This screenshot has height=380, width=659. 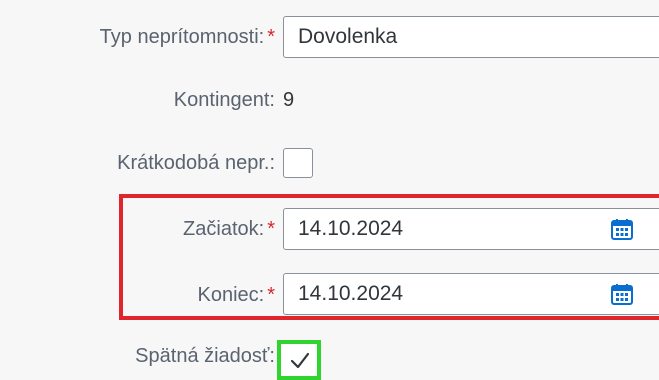 I want to click on absence-type-field: Dovolenka, so click(x=471, y=37).